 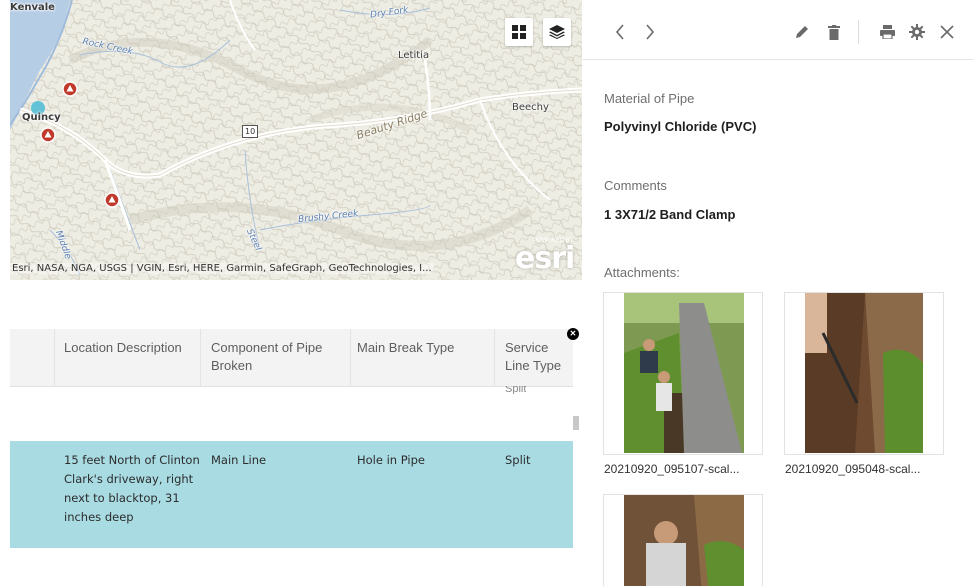 I want to click on route-shield-10: 10, so click(x=250, y=131).